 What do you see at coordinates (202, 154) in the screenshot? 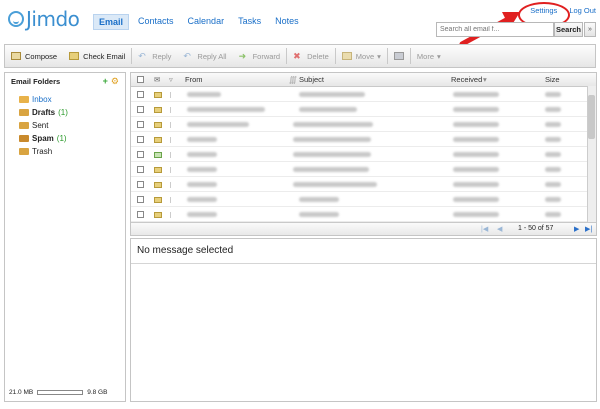
I see `redacted-sender` at bounding box center [202, 154].